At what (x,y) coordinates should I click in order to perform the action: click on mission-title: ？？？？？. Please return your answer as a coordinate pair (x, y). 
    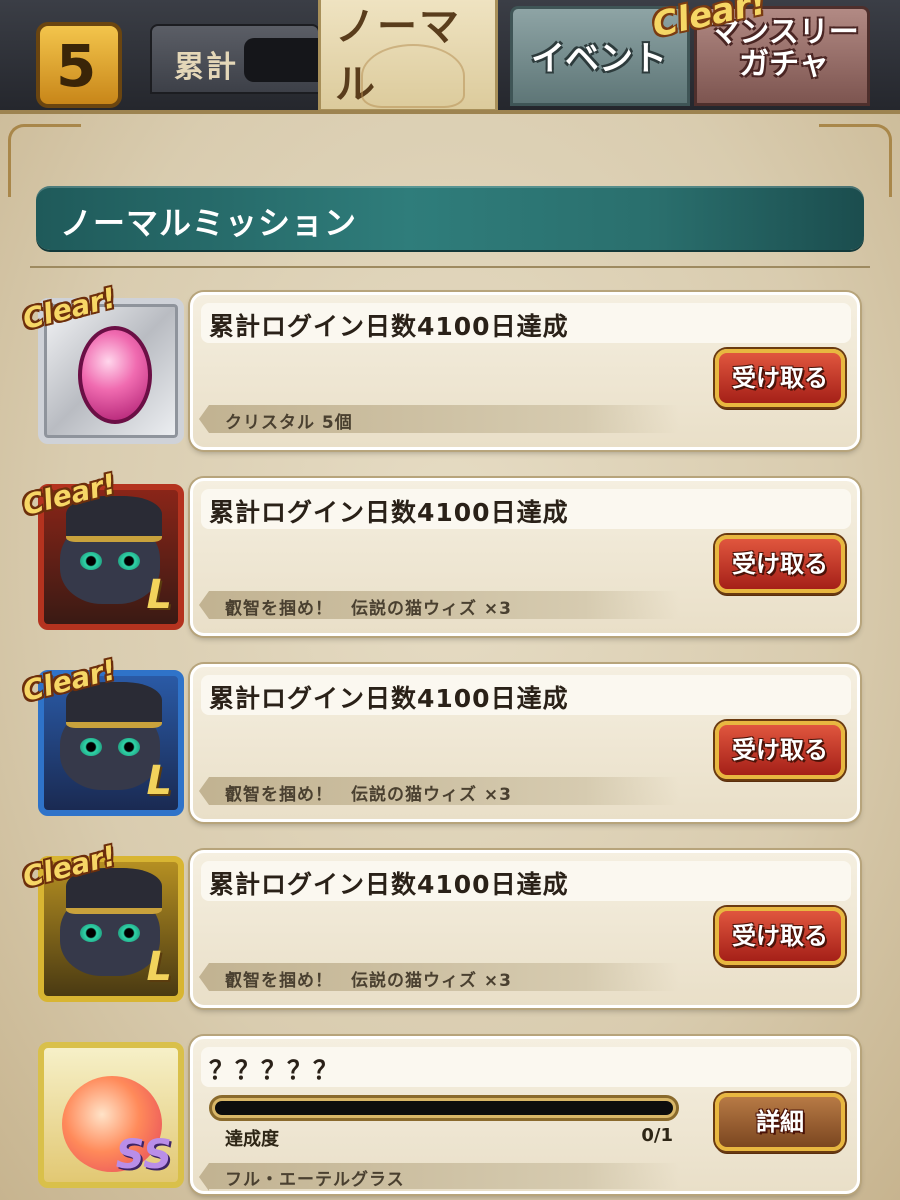
    Looking at the image, I should click on (274, 1070).